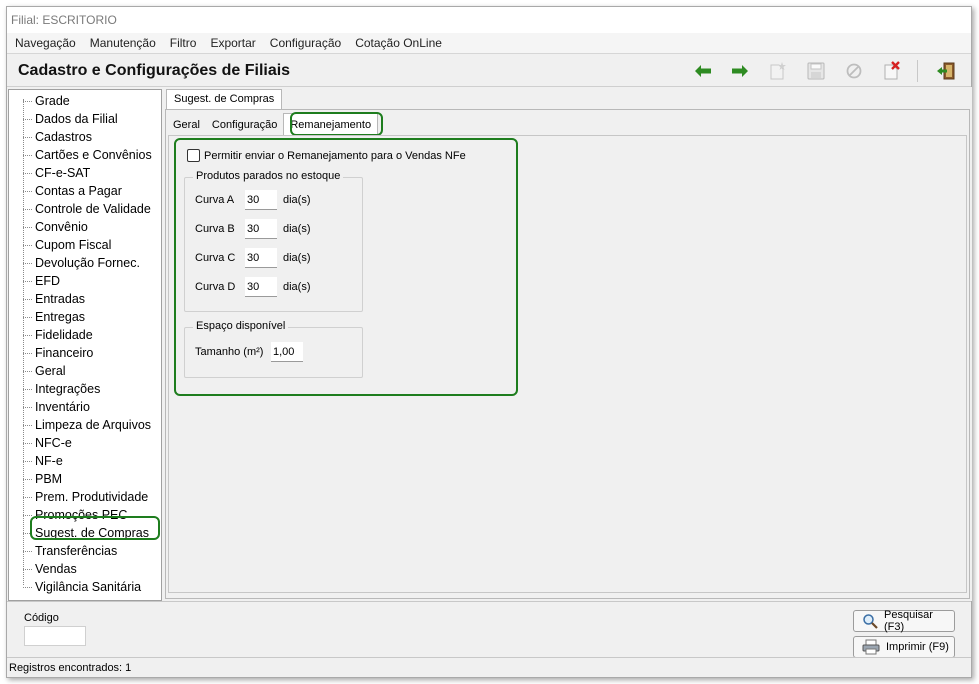 The image size is (979, 684). What do you see at coordinates (261, 258) in the screenshot?
I see `curva-c-input` at bounding box center [261, 258].